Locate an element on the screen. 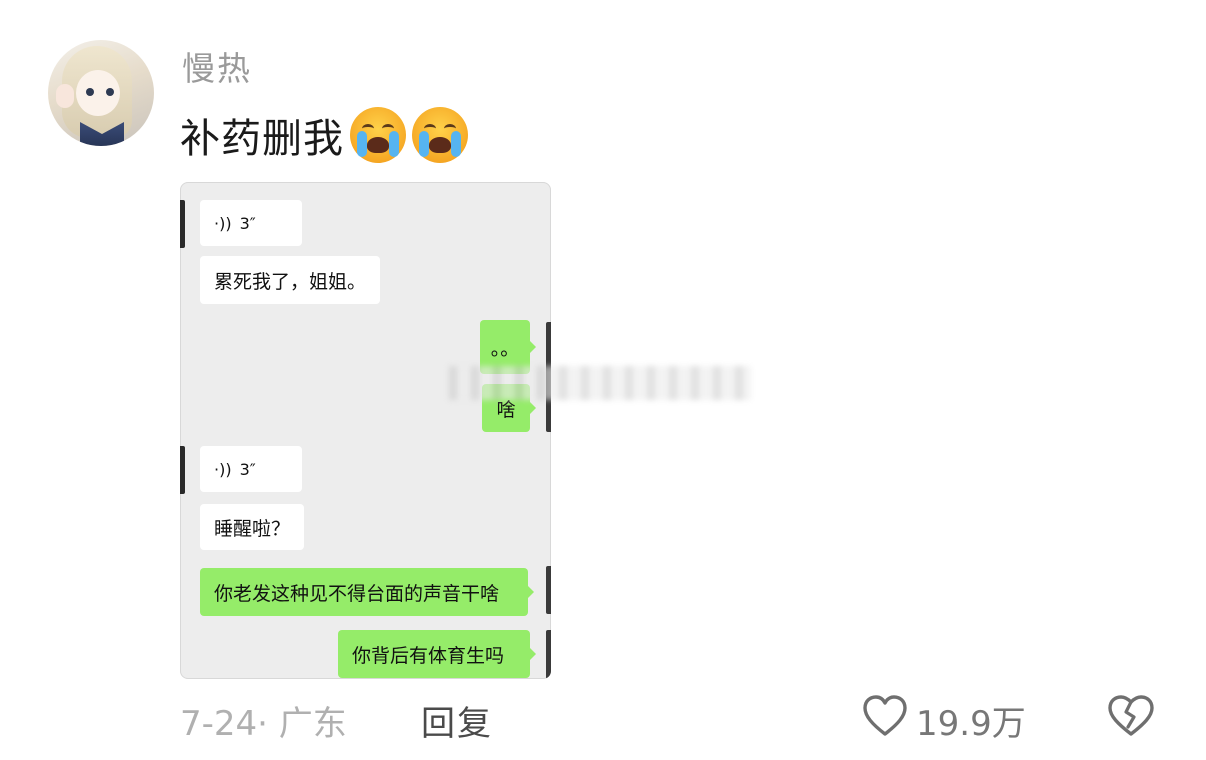 Image resolution: width=1206 pixels, height=760 pixels. reply-button: 回复 is located at coordinates (457, 720).